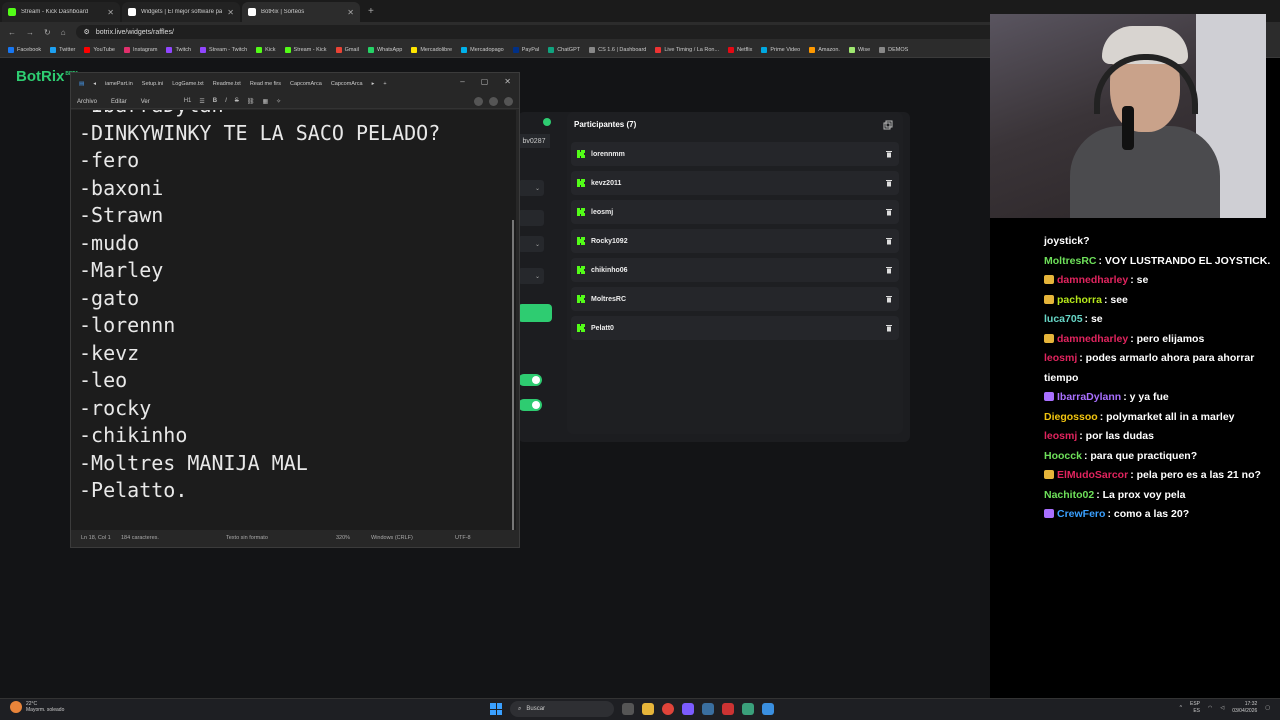 The height and width of the screenshot is (720, 1280). What do you see at coordinates (226, 101) in the screenshot?
I see `italic-icon: I` at bounding box center [226, 101].